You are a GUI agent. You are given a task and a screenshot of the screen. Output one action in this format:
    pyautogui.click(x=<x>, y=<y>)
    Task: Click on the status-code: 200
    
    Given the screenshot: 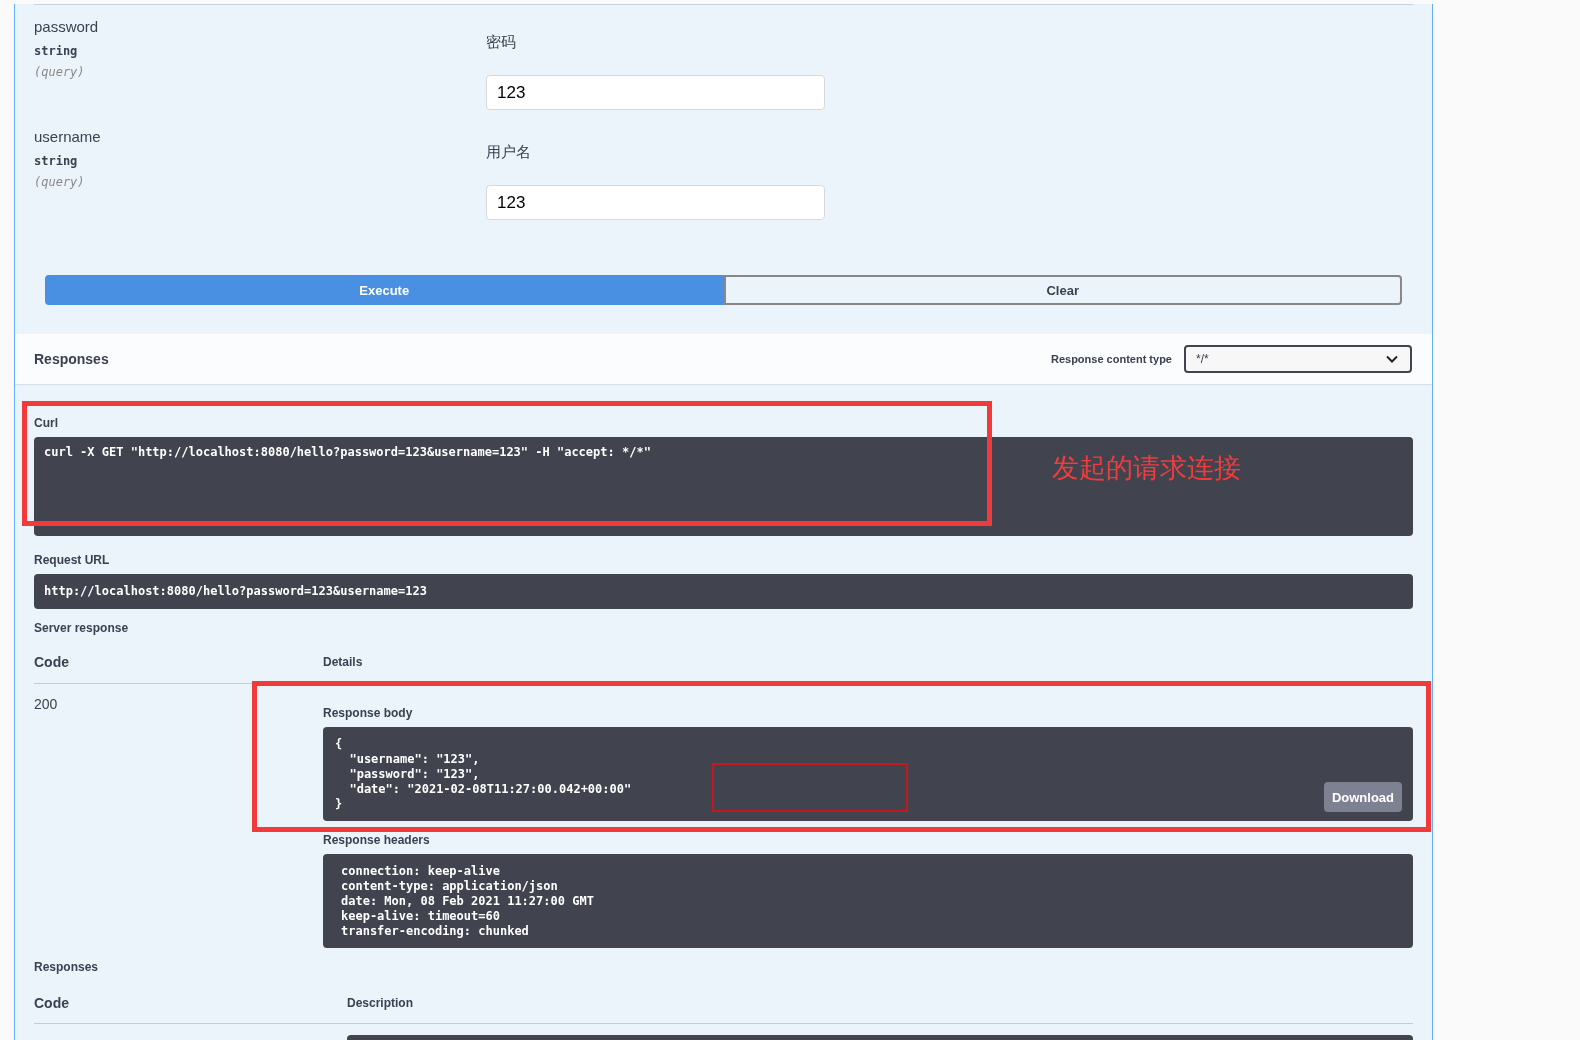 What is the action you would take?
    pyautogui.click(x=46, y=704)
    